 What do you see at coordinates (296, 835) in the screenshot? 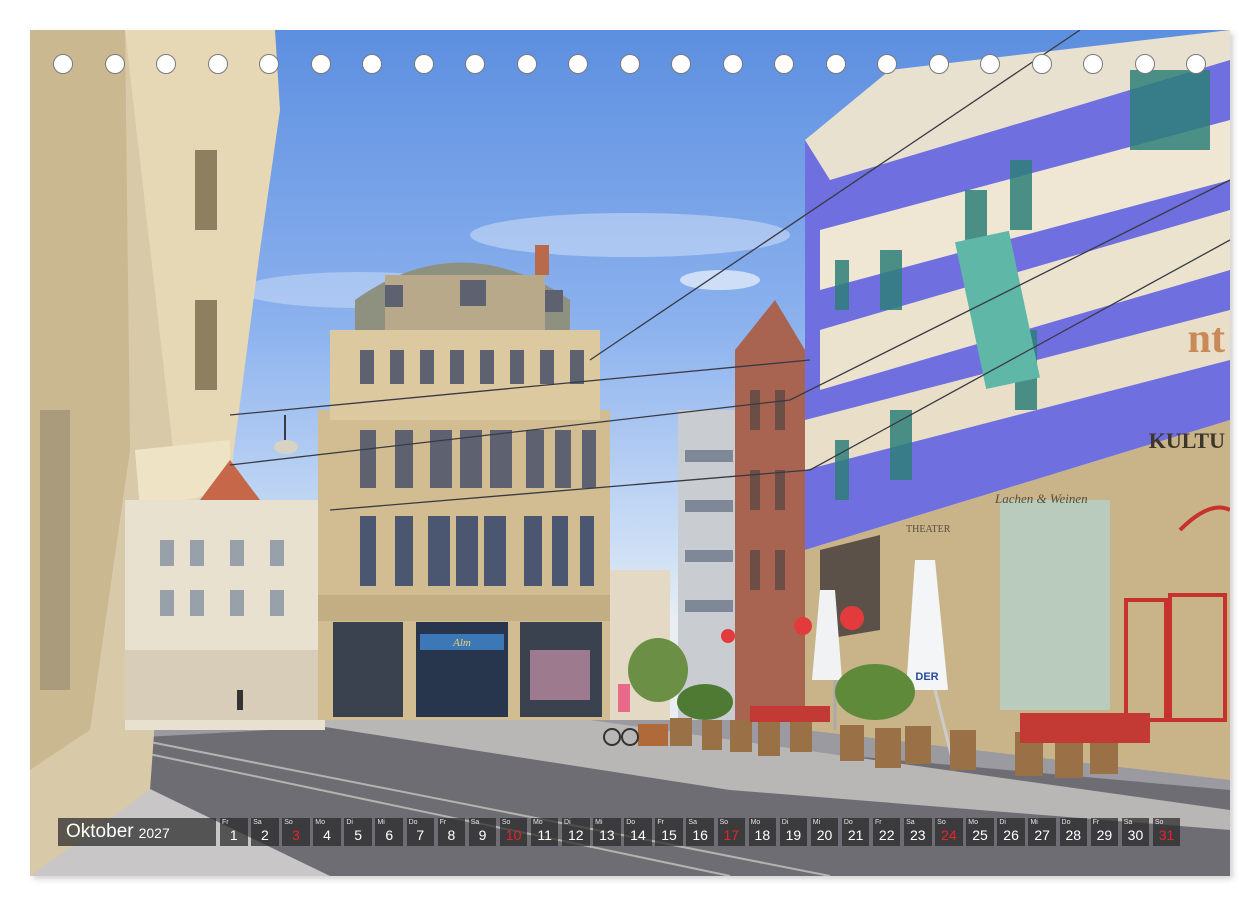
I see `day-number: 3` at bounding box center [296, 835].